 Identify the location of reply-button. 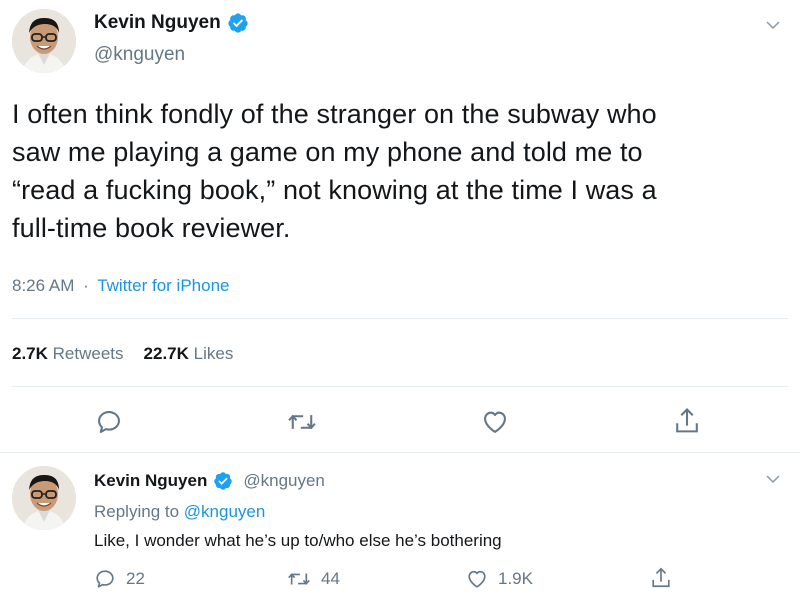
(109, 422).